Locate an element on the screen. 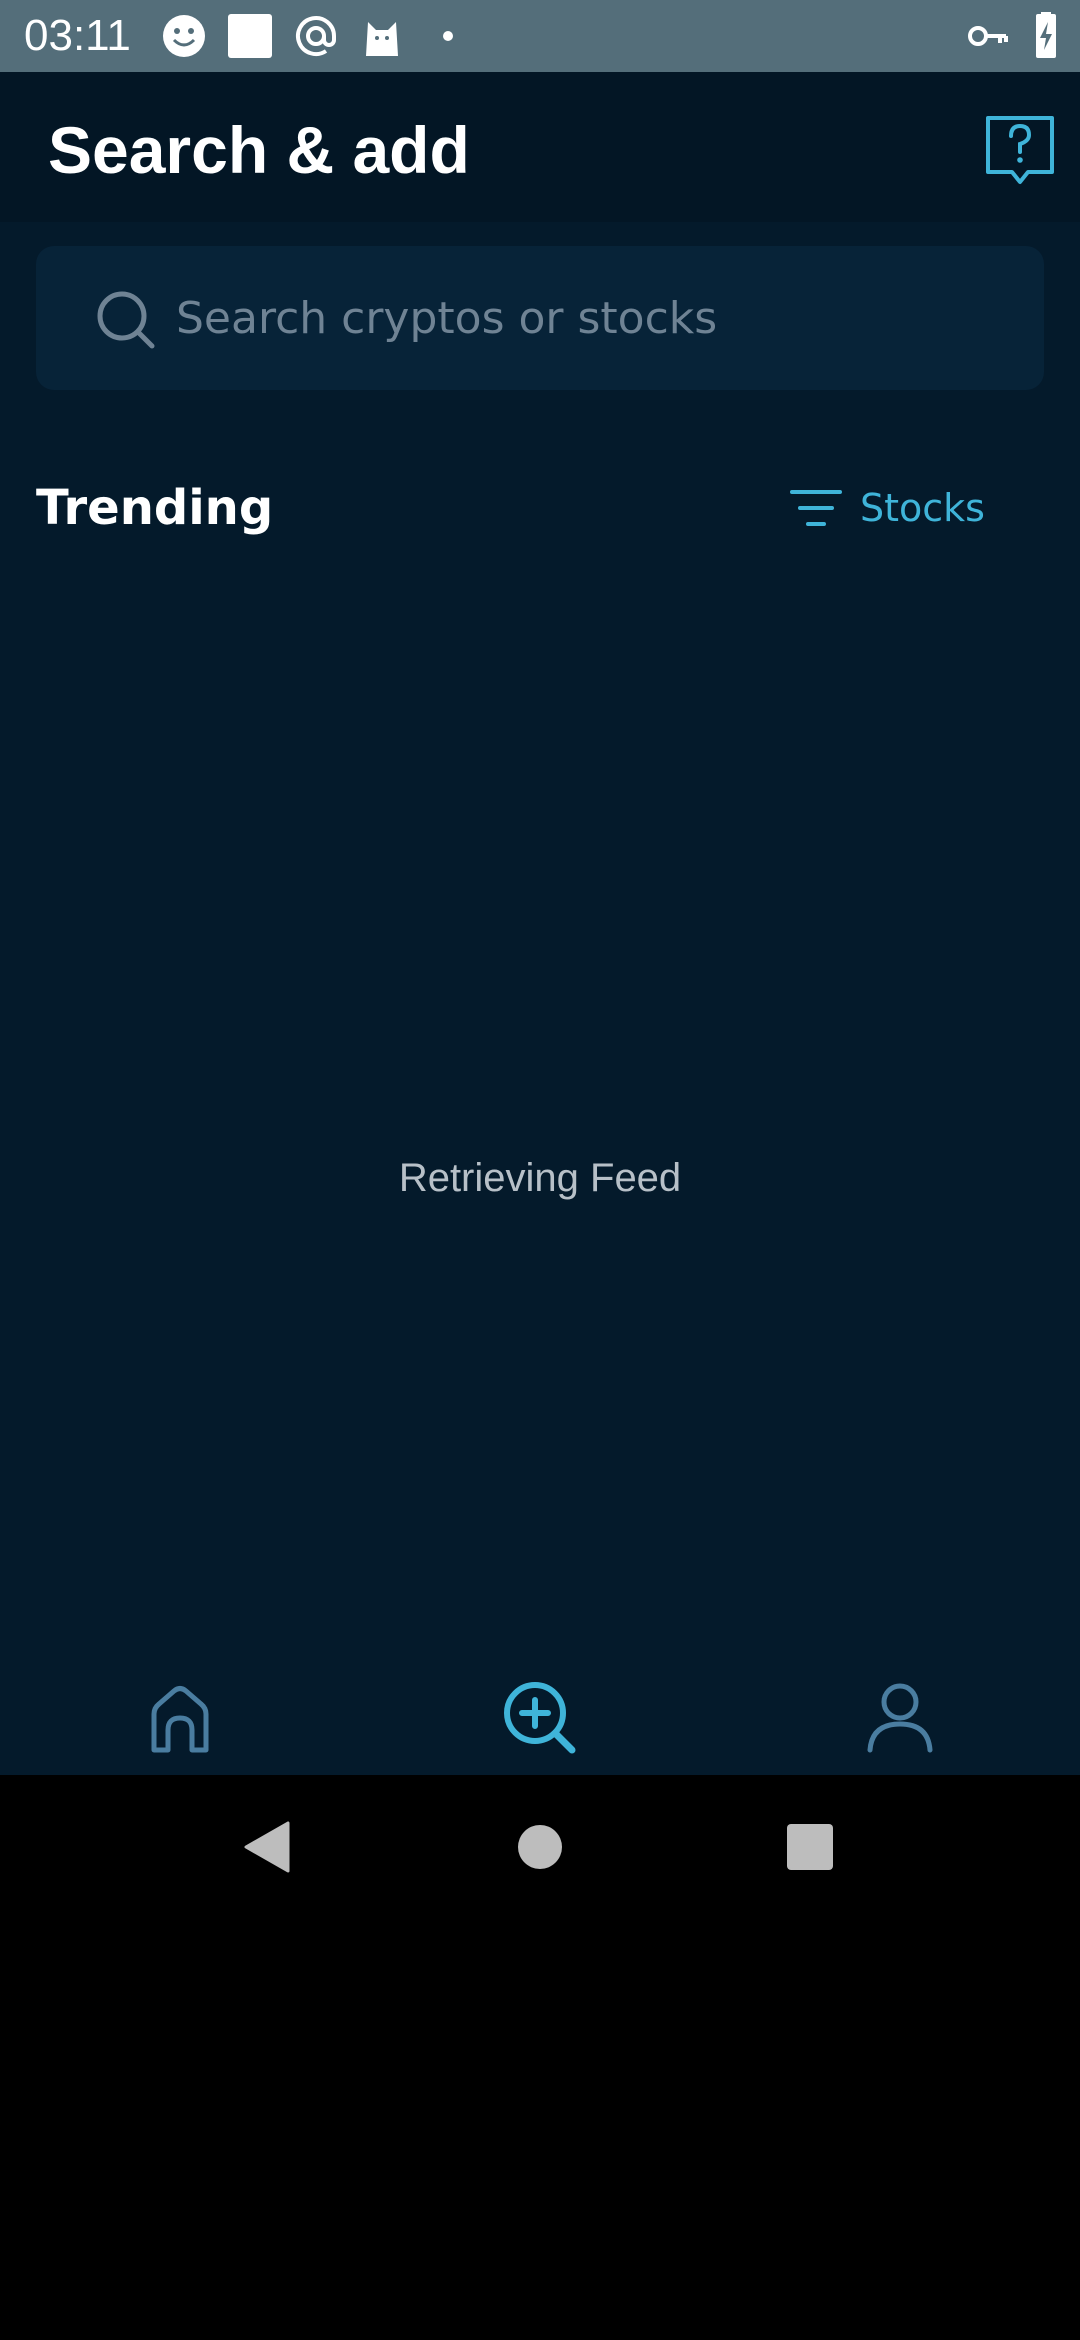 The image size is (1080, 2340). app-header: Search & add is located at coordinates (540, 147).